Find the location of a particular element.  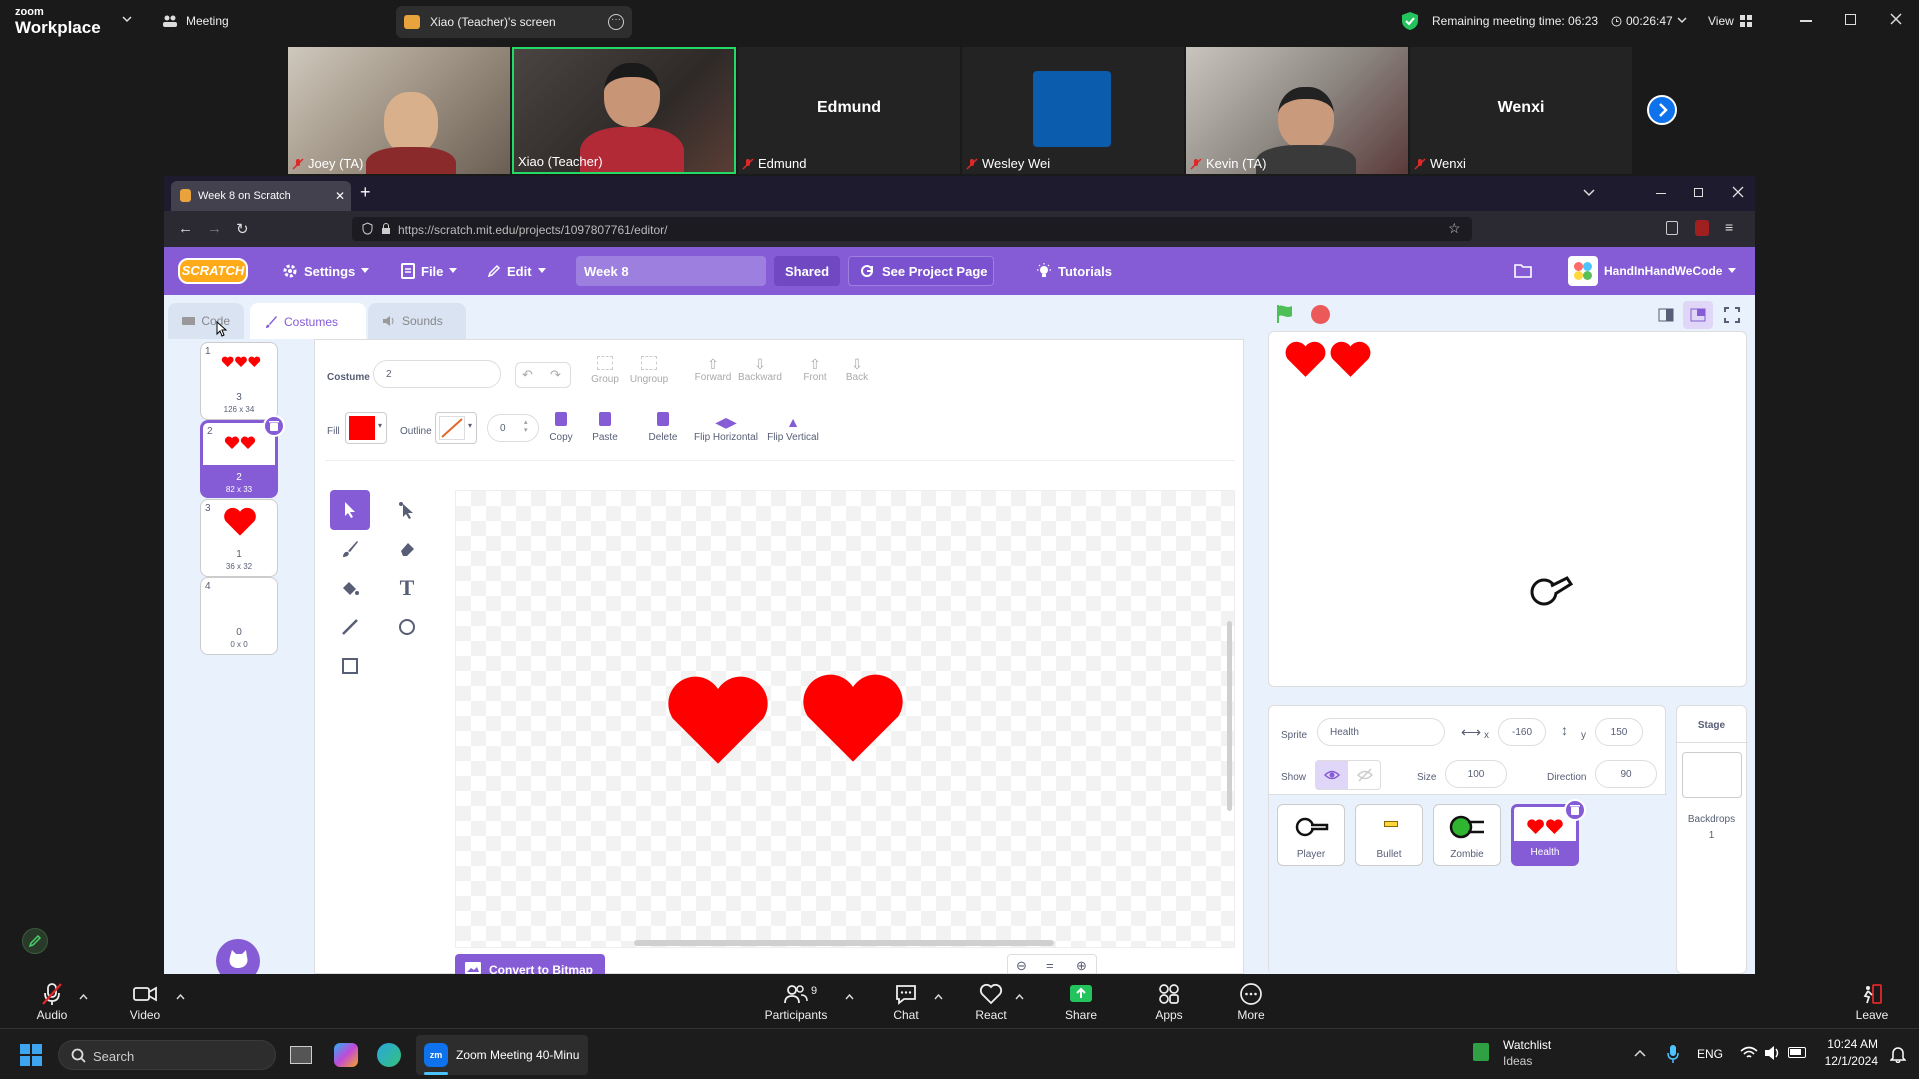

zoom-reset-icon: = is located at coordinates (1050, 965).